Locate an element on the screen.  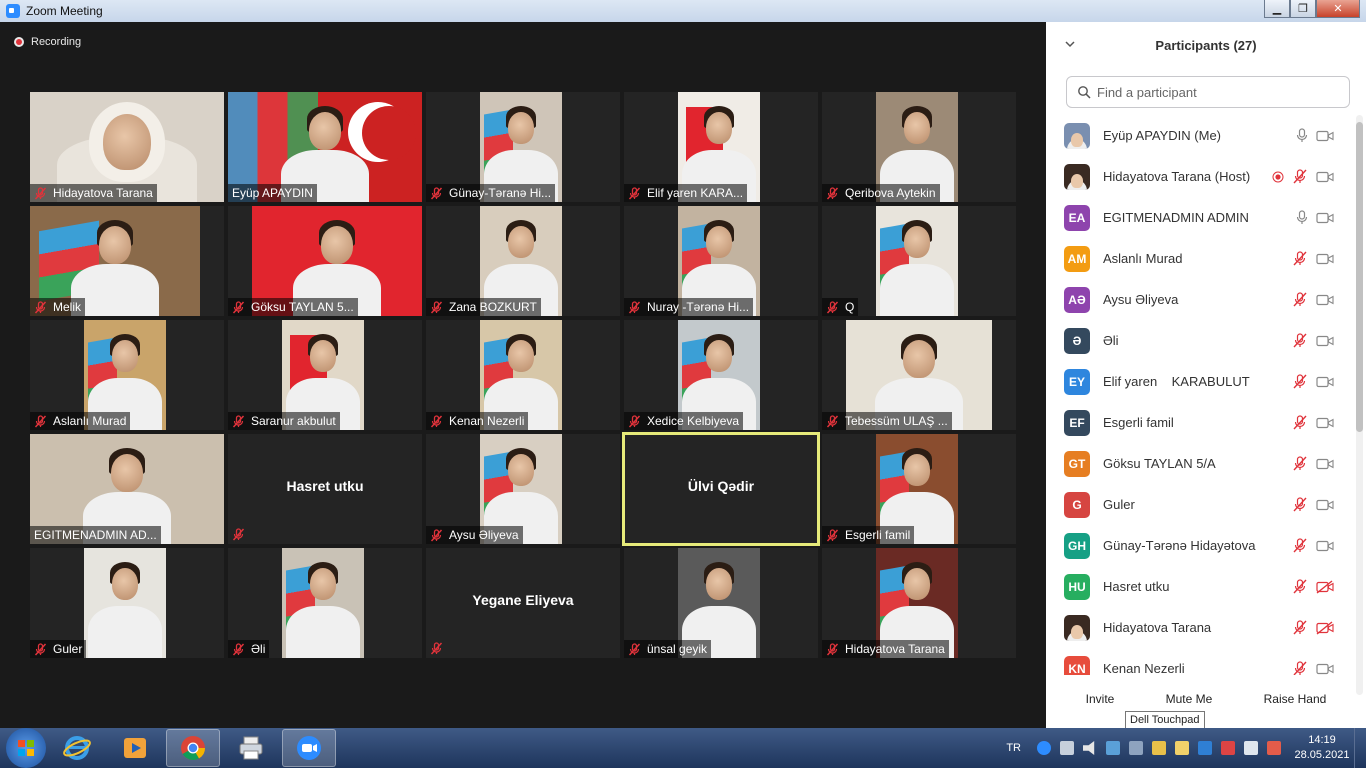
video-tile: Aslanlı Murad is located at coordinates (127, 375).